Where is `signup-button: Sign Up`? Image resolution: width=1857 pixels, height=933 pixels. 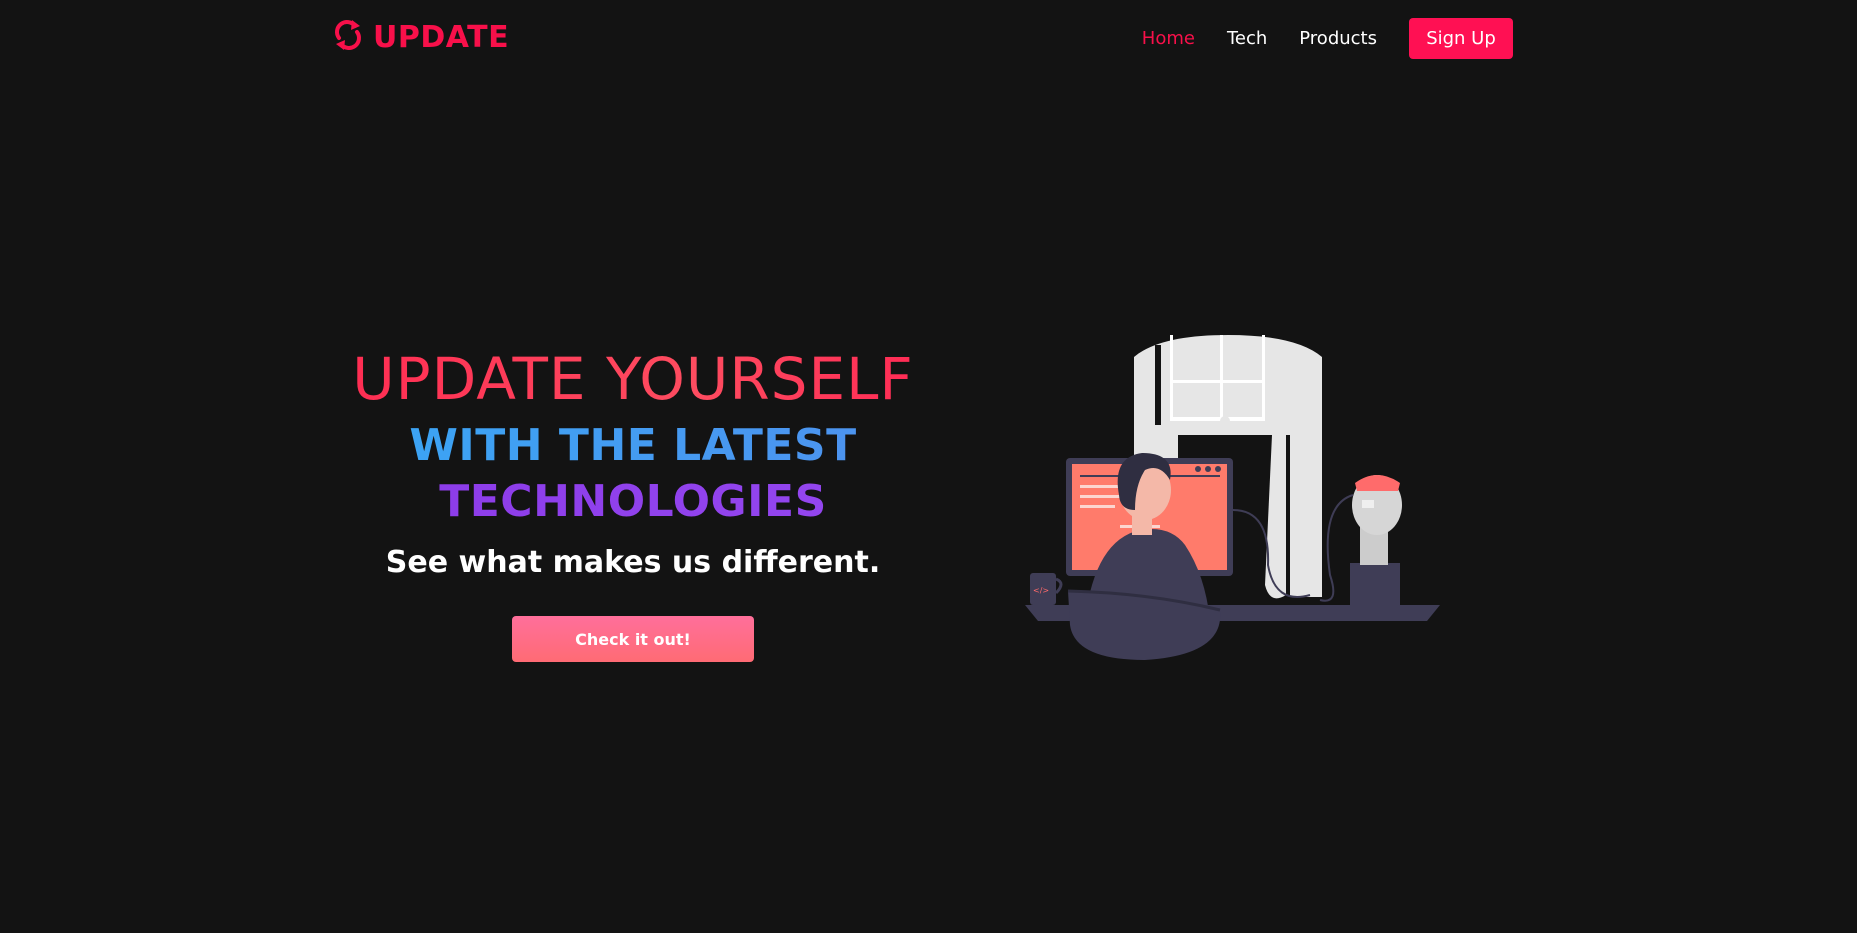
signup-button: Sign Up is located at coordinates (1461, 38).